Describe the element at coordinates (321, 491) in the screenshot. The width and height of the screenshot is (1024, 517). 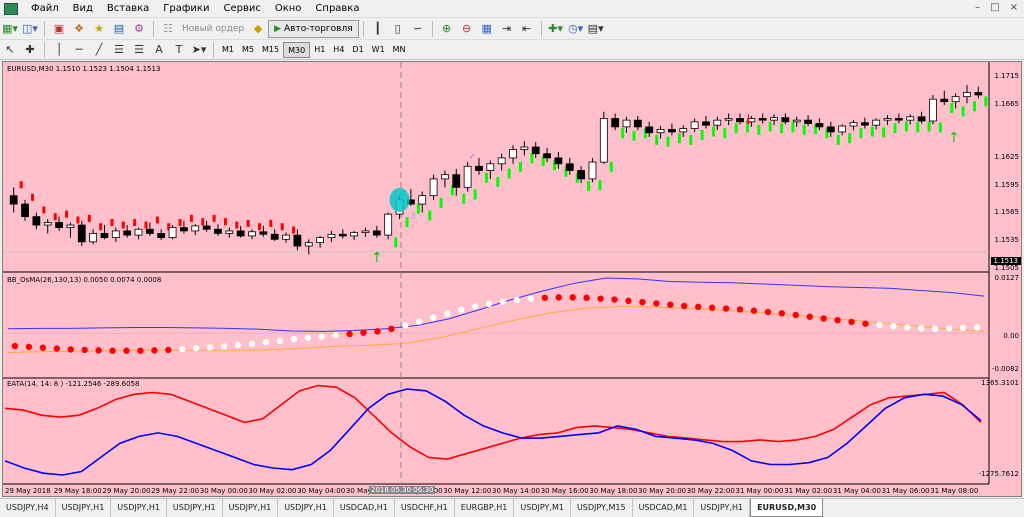
I see `time-tick: 30 May 04:00` at that location.